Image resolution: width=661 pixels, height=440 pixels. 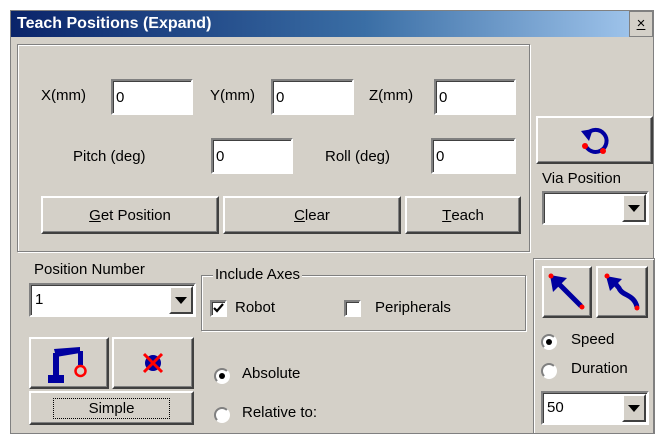 What do you see at coordinates (599, 368) in the screenshot?
I see `duration-label: Duration` at bounding box center [599, 368].